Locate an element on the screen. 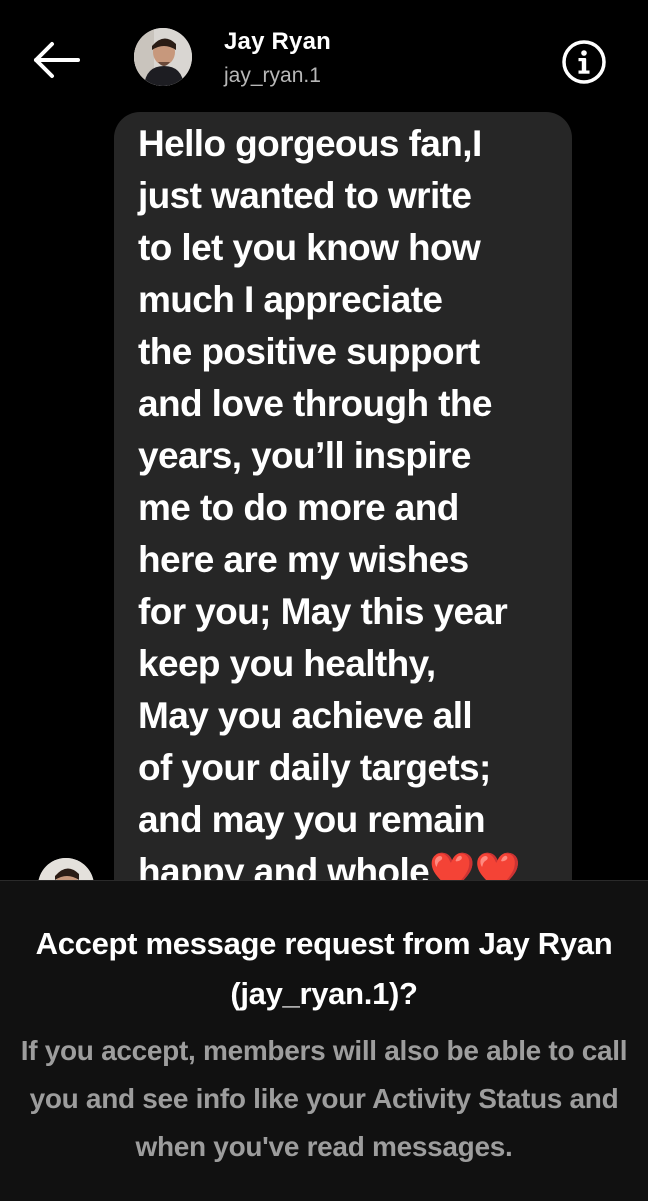  info-circle-icon is located at coordinates (584, 62).